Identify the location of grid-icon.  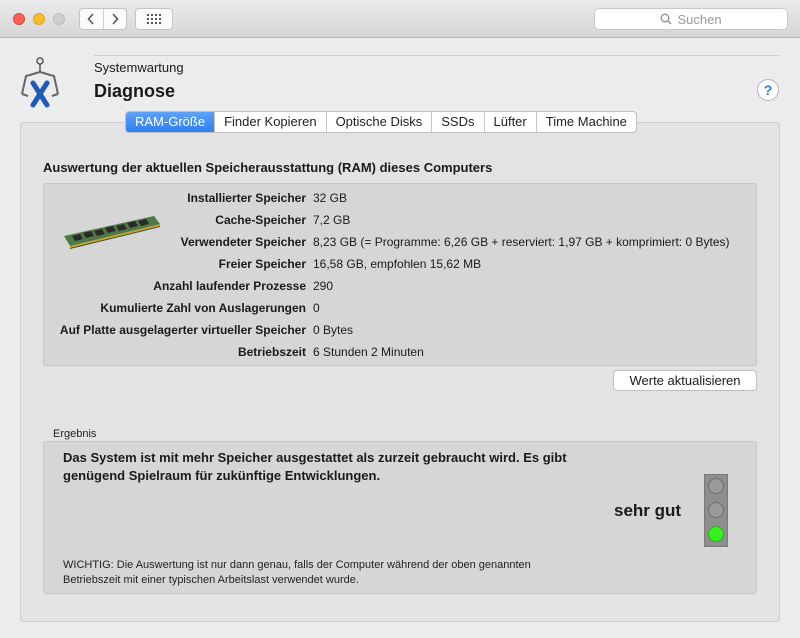
(154, 19).